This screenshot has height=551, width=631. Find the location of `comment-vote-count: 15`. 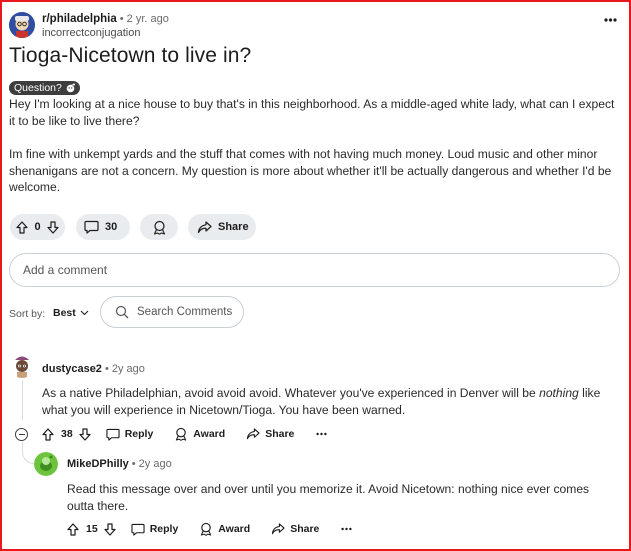

comment-vote-count: 15 is located at coordinates (92, 529).